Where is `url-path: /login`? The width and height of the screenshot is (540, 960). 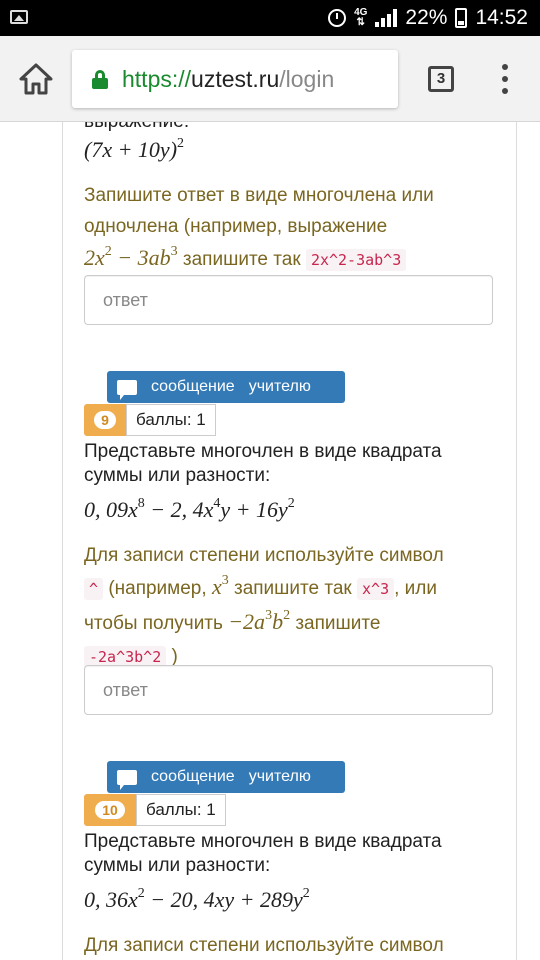
url-path: /login is located at coordinates (307, 78).